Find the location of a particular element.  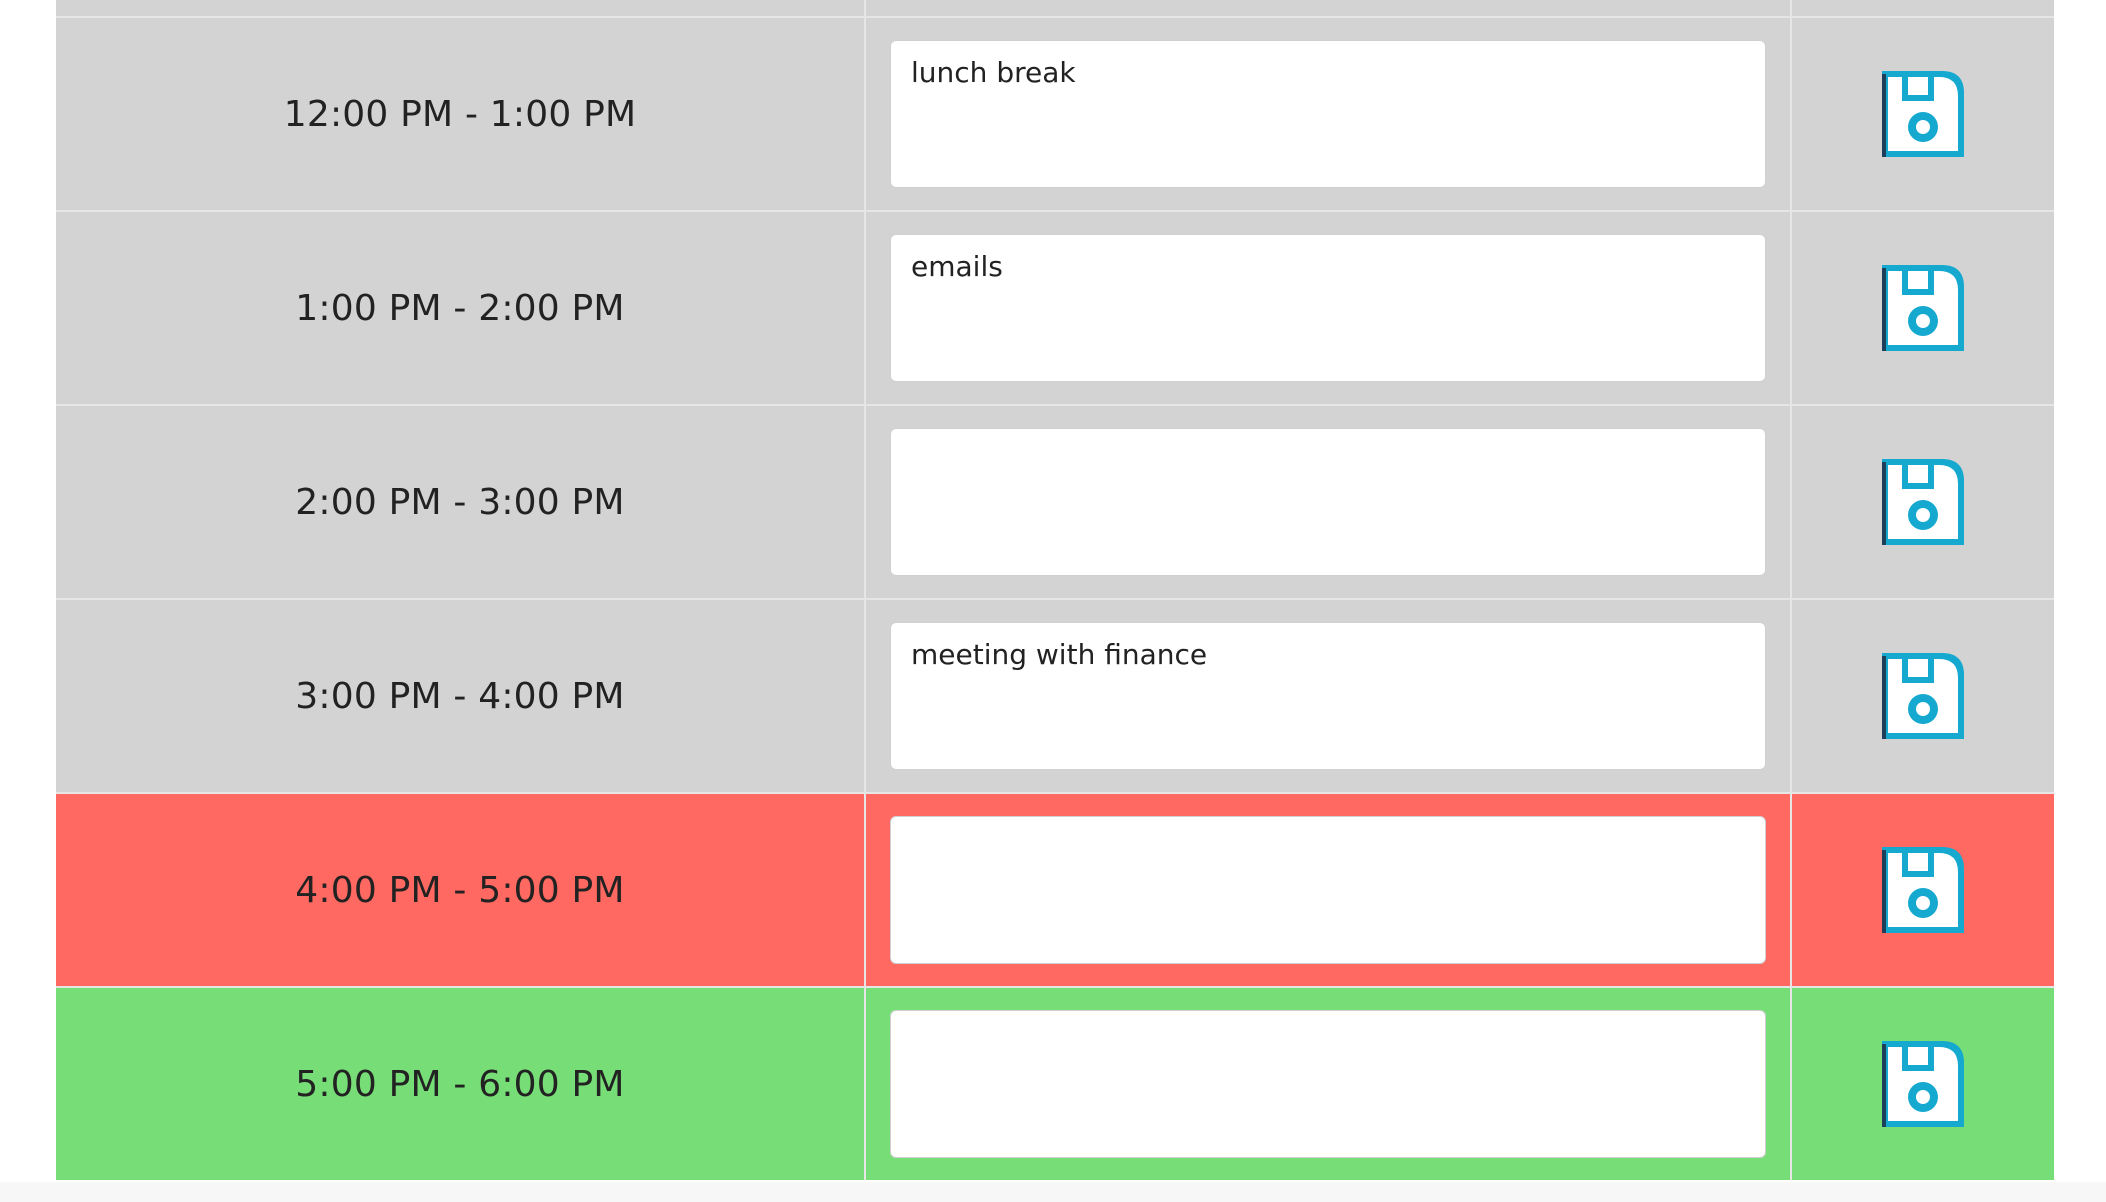

hour-label: 5:00 PM - 6:00 PM is located at coordinates (461, 1084).